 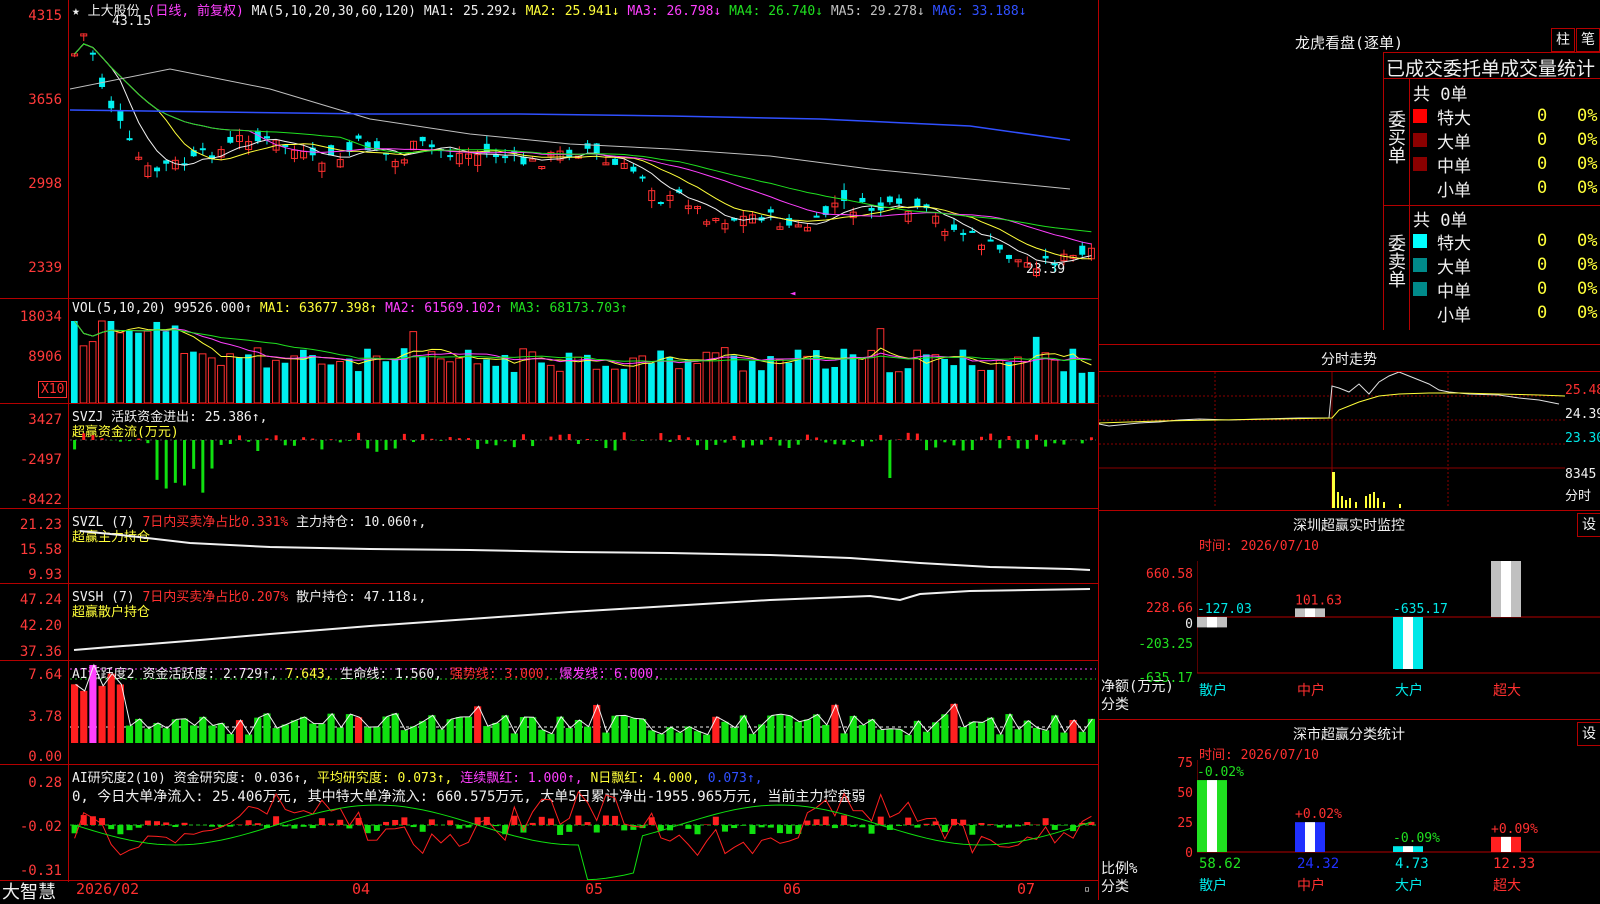 What do you see at coordinates (792, 294) in the screenshot?
I see `scroll-marker-icon: ◄` at bounding box center [792, 294].